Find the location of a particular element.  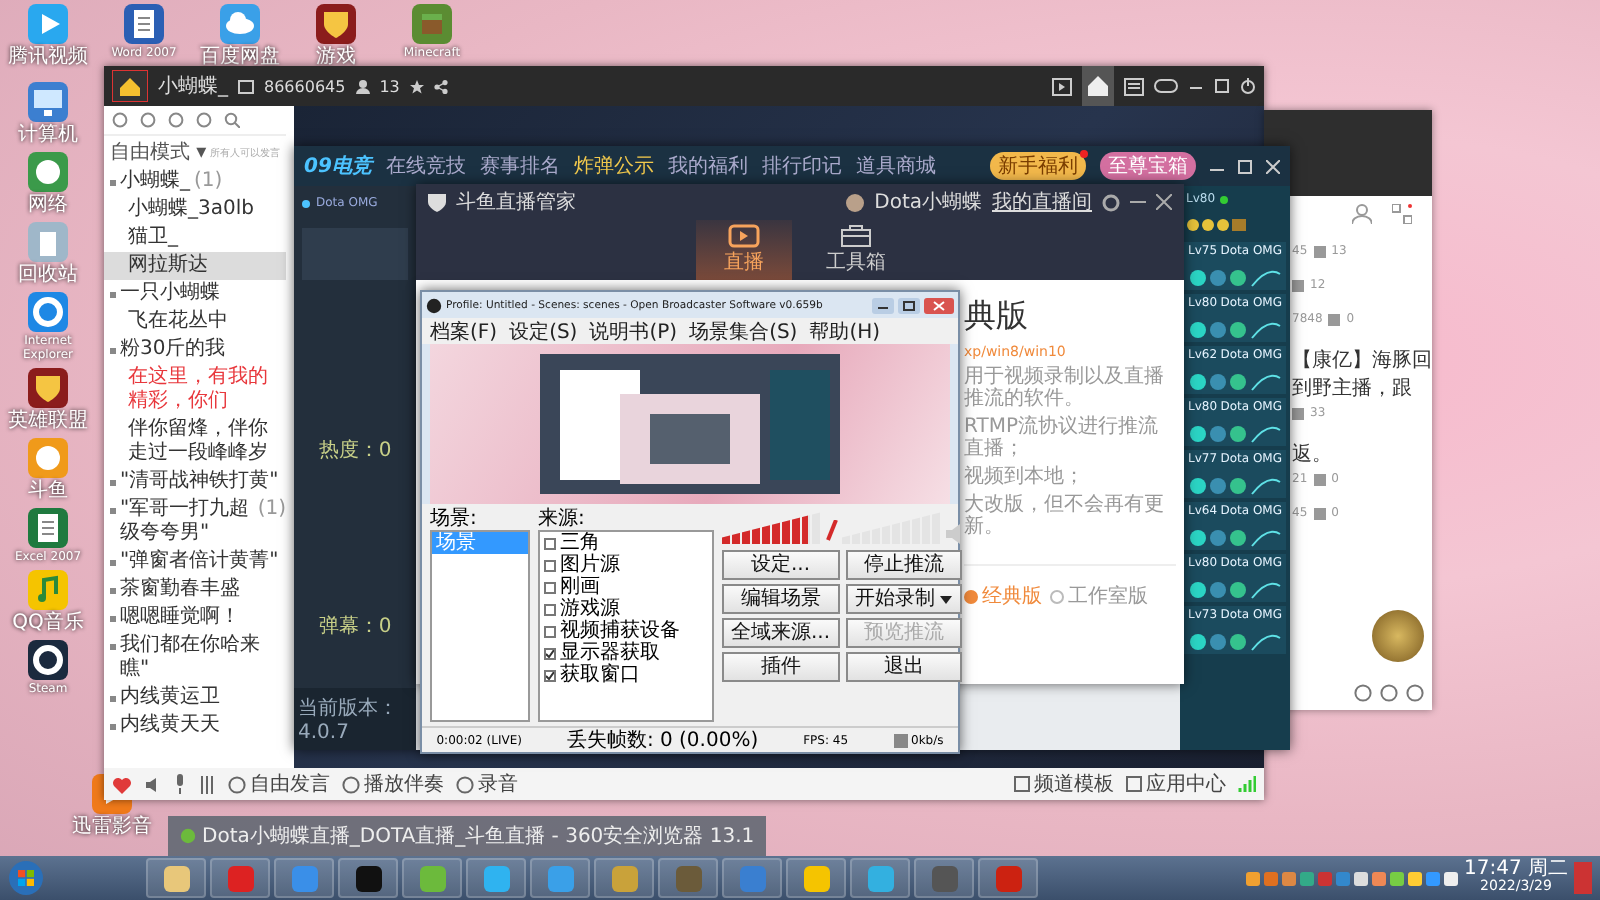

nav-tab: 炸弹公示 is located at coordinates (613, 166).